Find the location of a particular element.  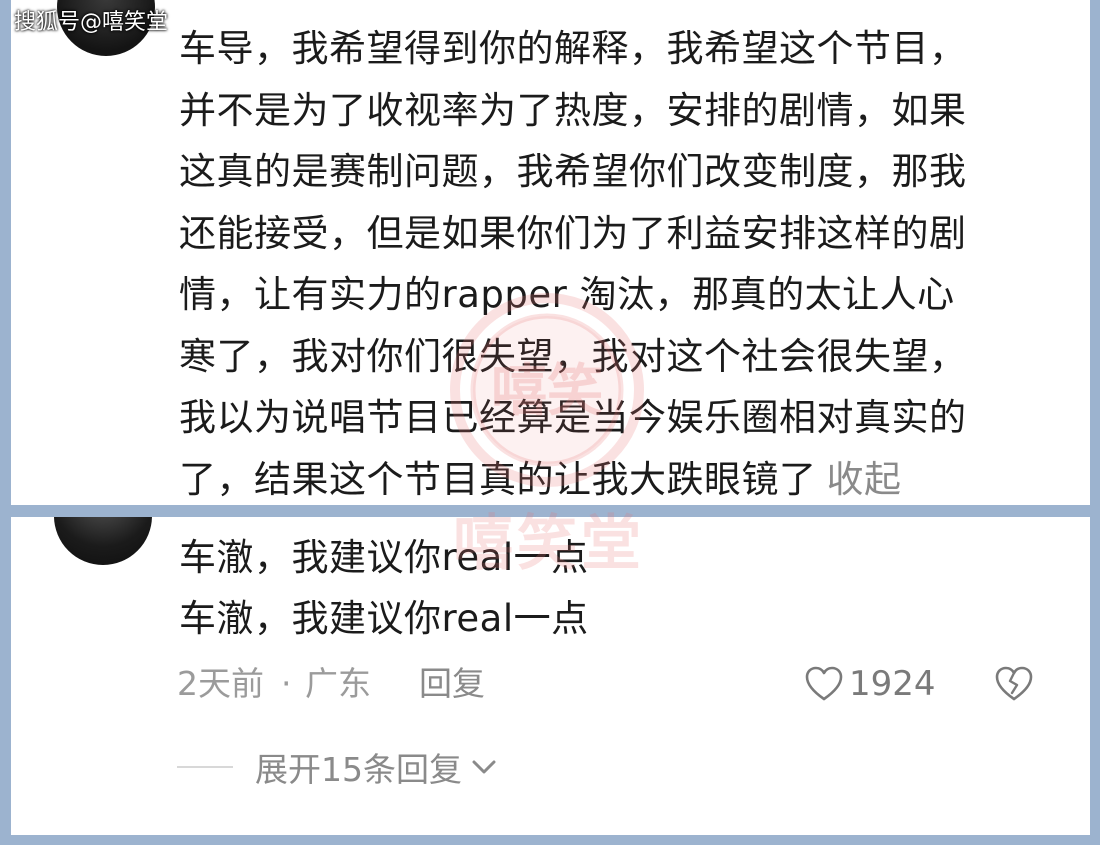

like-count: 1924 is located at coordinates (892, 684).